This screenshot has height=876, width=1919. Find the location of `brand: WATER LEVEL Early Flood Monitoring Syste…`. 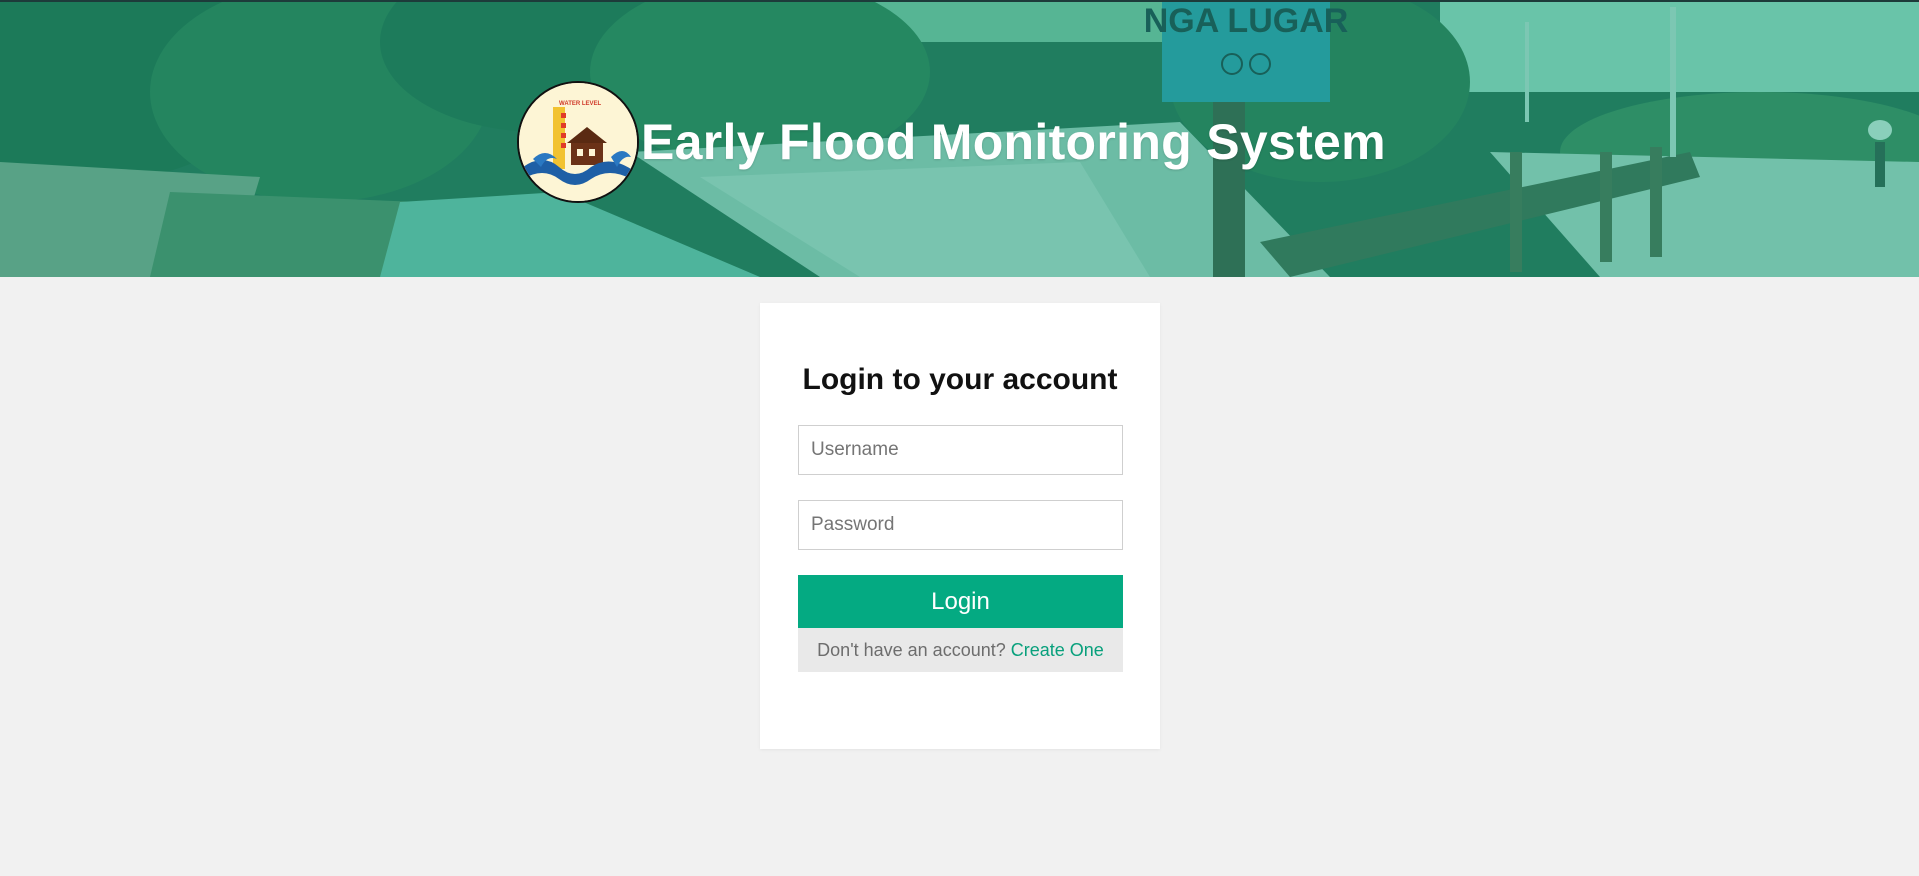

brand: WATER LEVEL Early Flood Monitoring Syste… is located at coordinates (951, 142).